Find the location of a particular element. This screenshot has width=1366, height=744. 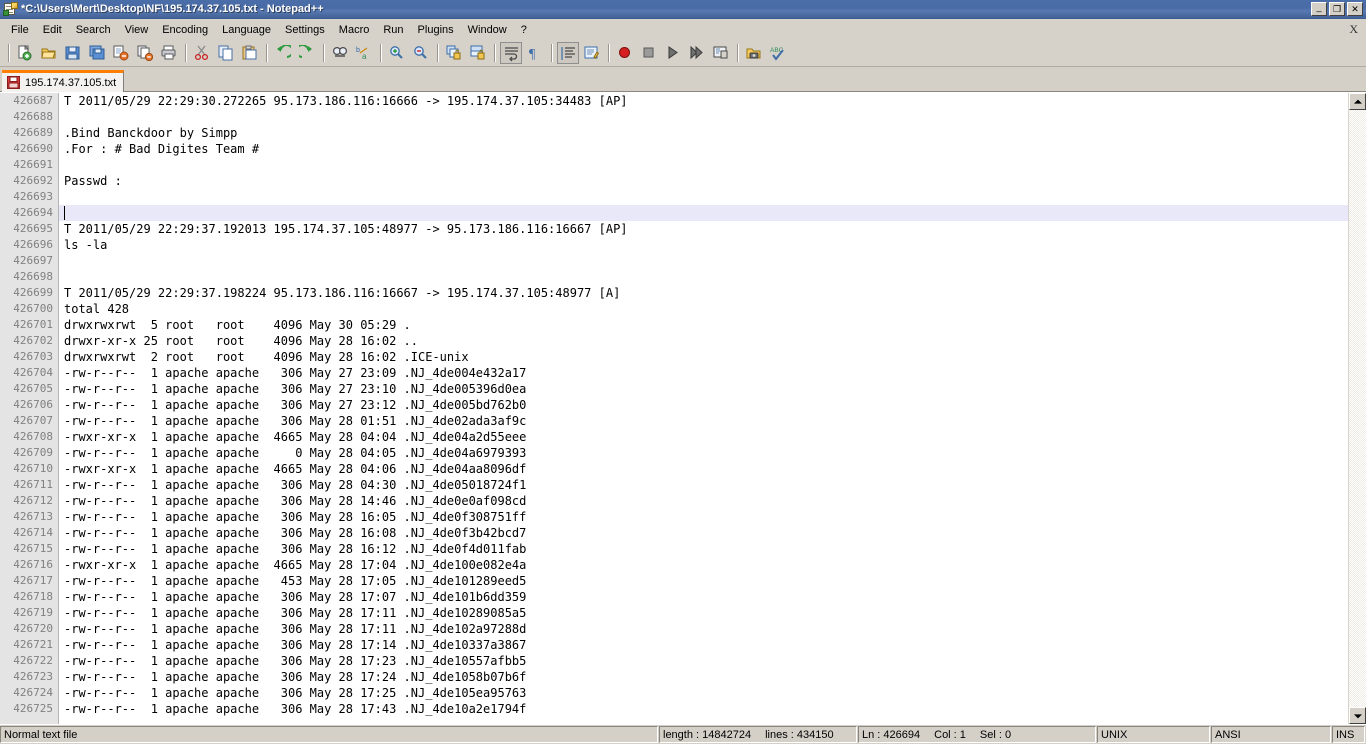

scroll-down-button is located at coordinates (1357, 715).